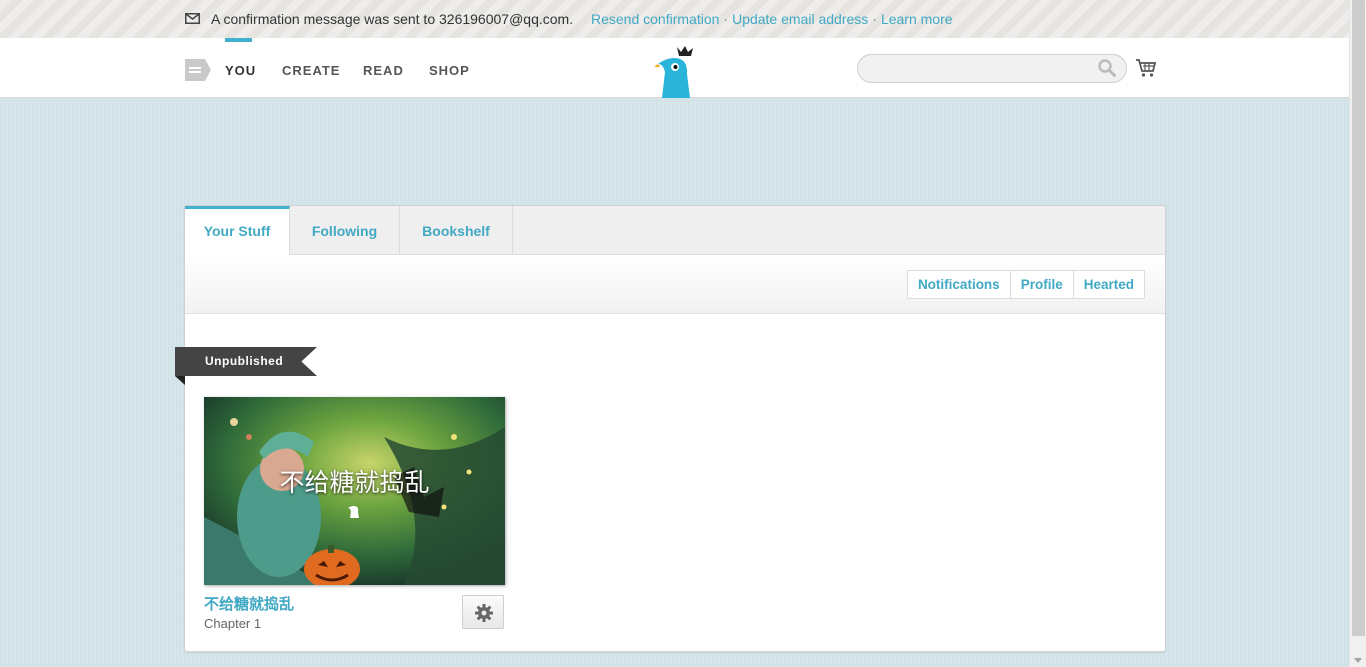  What do you see at coordinates (655, 19) in the screenshot?
I see `resend-confirmation-link: Resend confirmation` at bounding box center [655, 19].